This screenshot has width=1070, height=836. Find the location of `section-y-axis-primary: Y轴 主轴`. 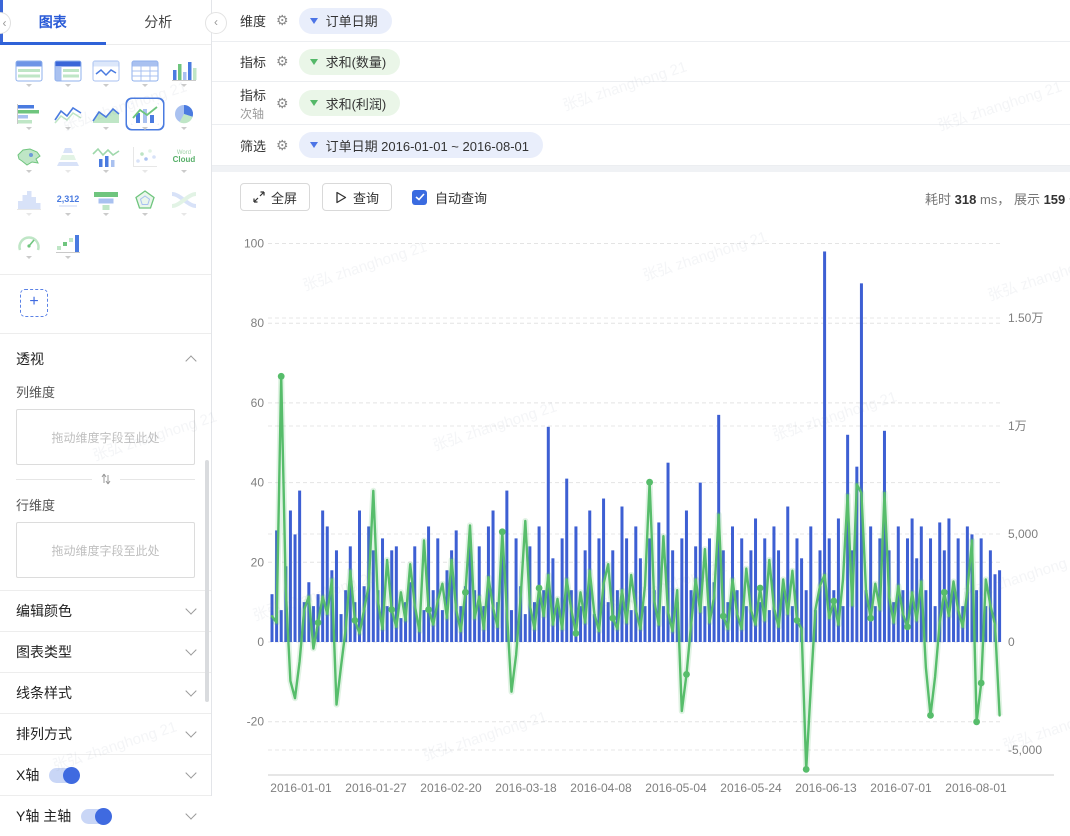

section-y-axis-primary: Y轴 主轴 is located at coordinates (105, 815).